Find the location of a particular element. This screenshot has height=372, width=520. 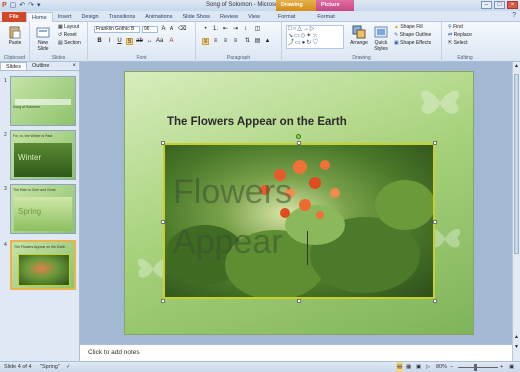

decrease-indent-icon: ⇤ is located at coordinates (225, 29).